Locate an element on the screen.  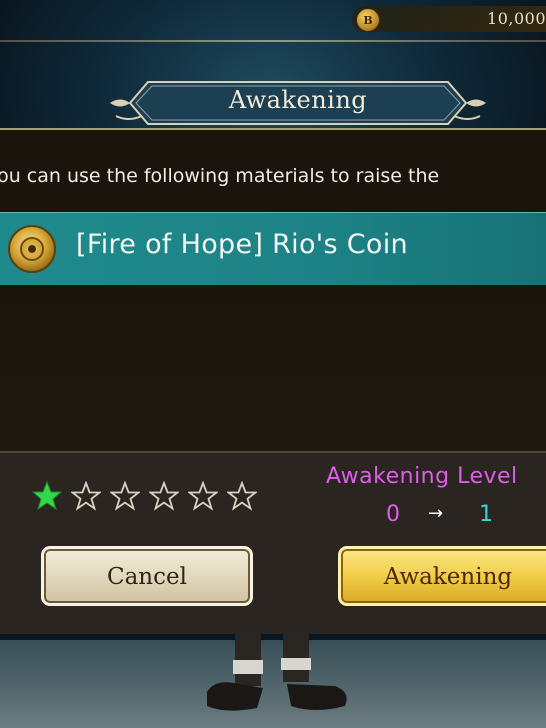
right-arrow-icon: → is located at coordinates (436, 513).